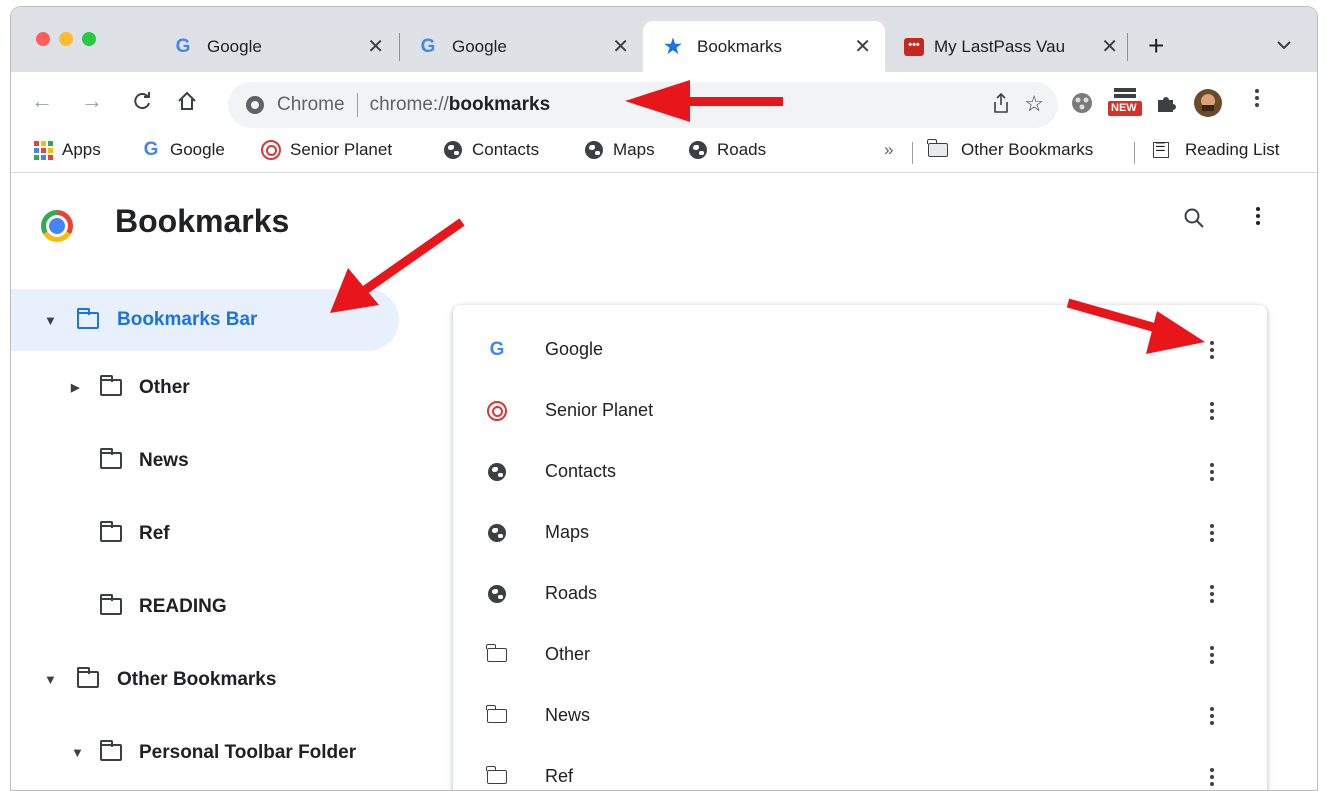 This screenshot has width=1327, height=791. I want to click on tab-search-chevron-icon, so click(1284, 45).